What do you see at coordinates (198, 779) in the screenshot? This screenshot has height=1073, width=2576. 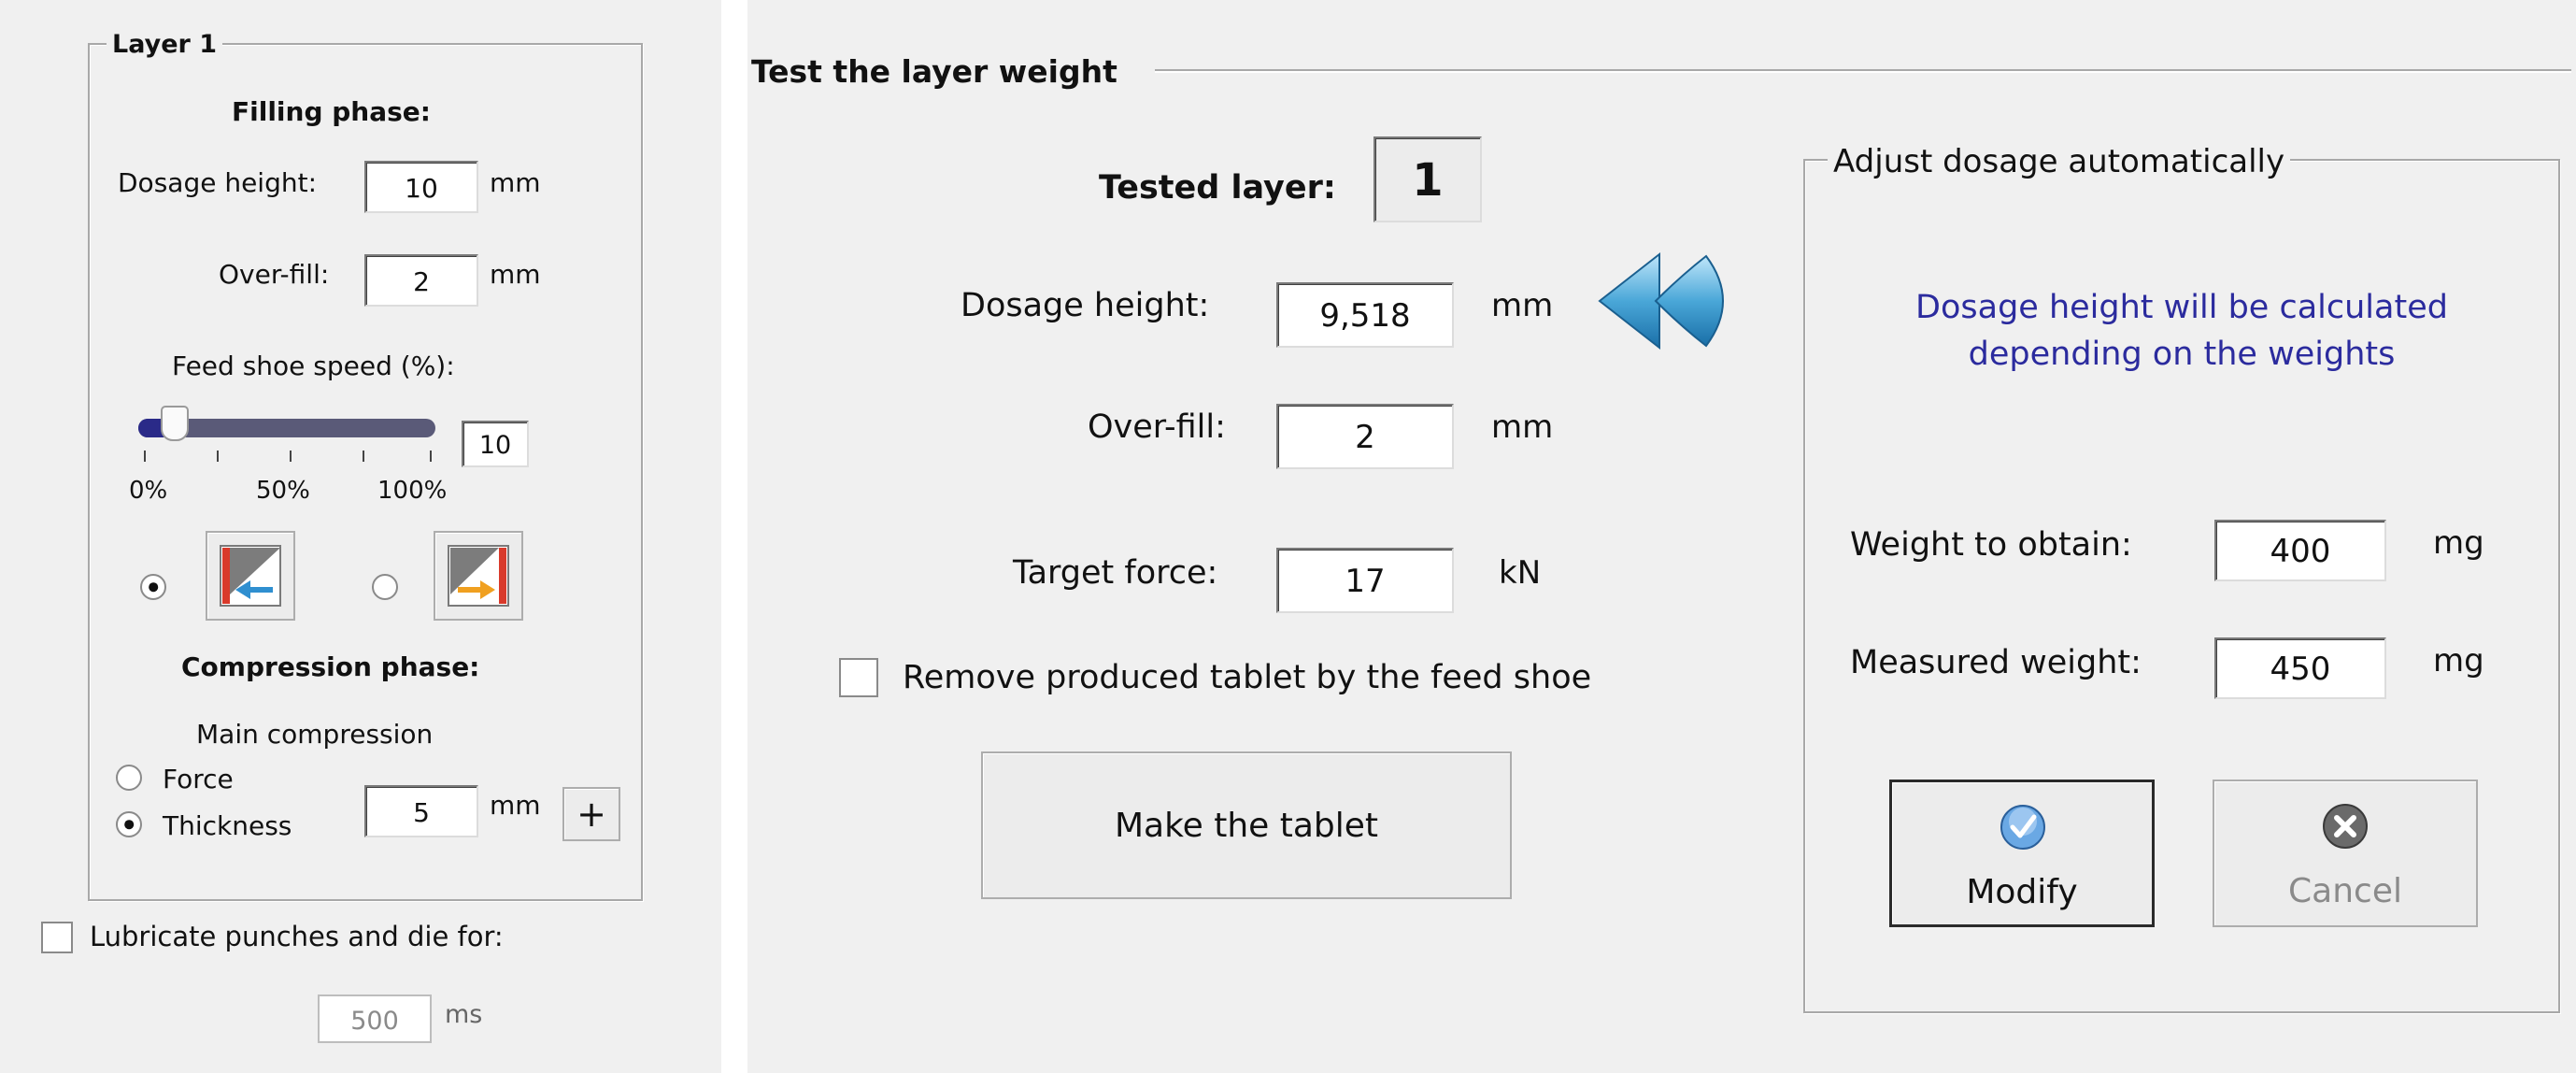 I see `force-option-label: Force` at bounding box center [198, 779].